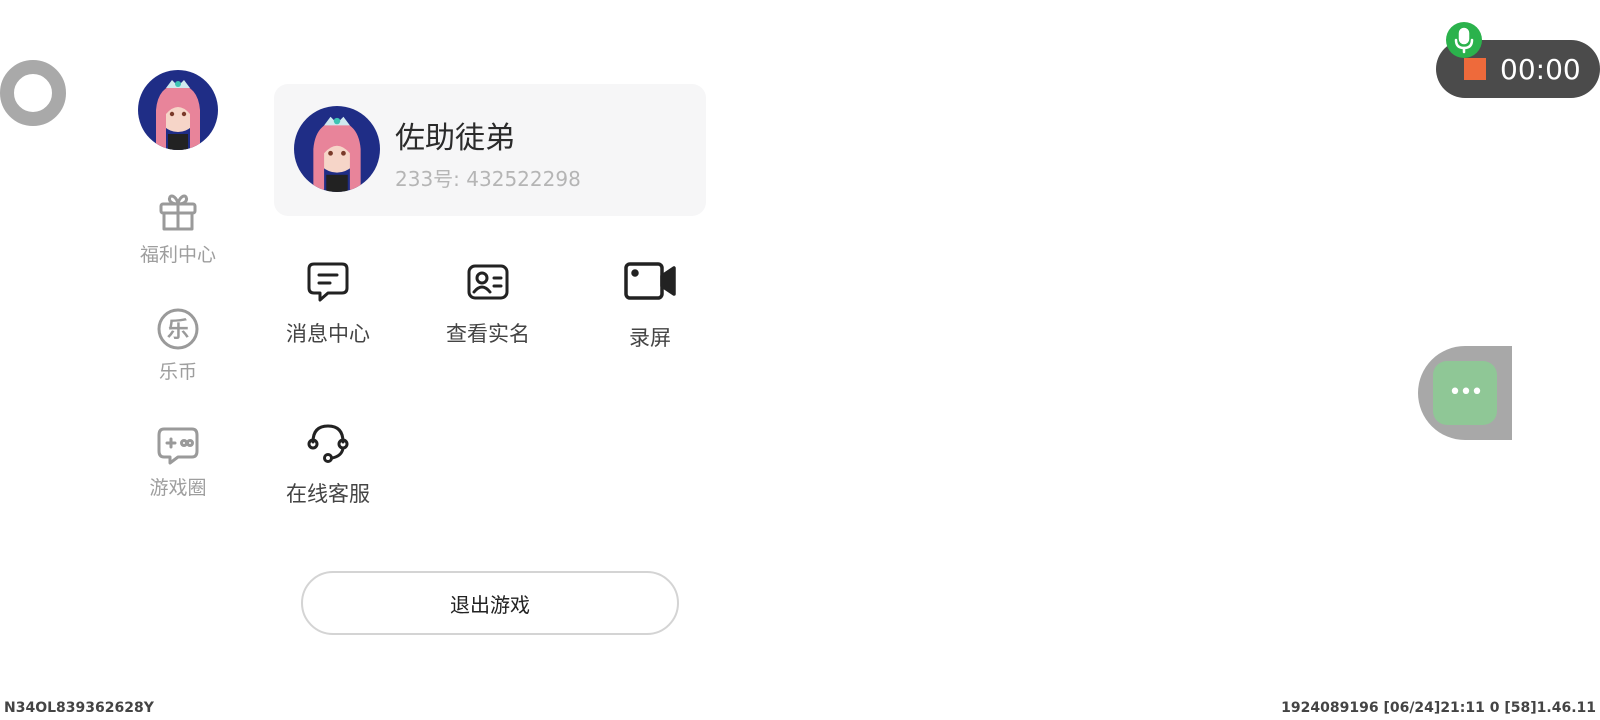  I want to click on more-icon: •••, so click(1466, 392).